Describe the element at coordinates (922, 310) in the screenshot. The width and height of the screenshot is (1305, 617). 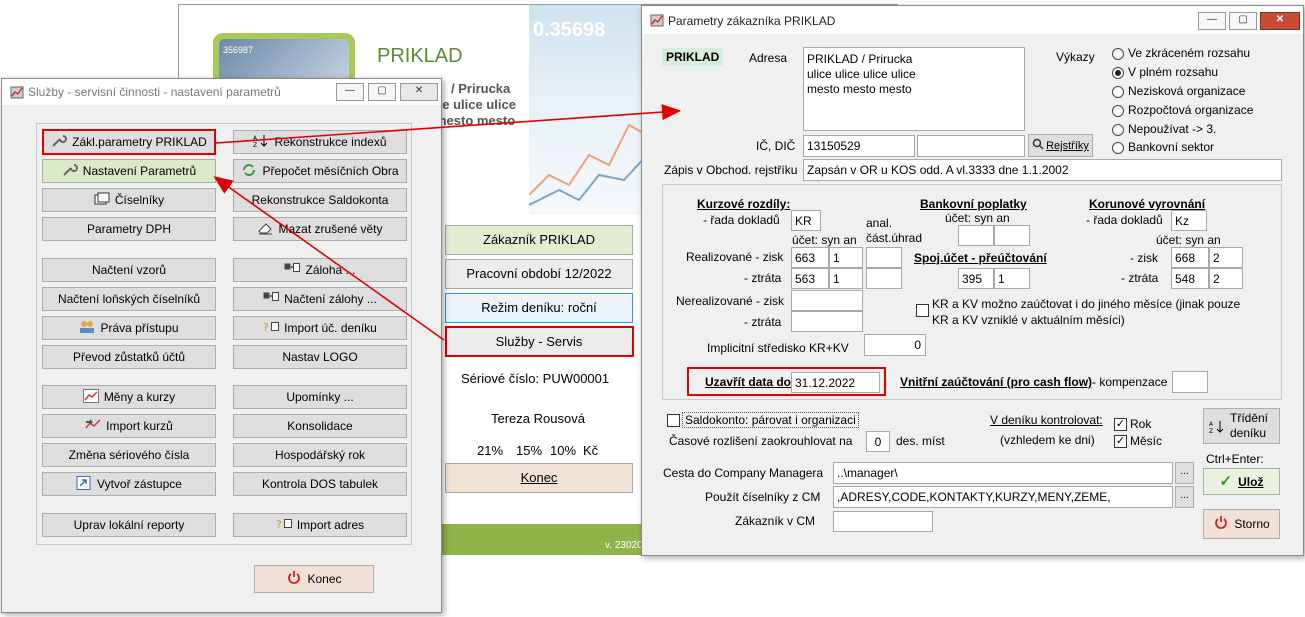
I see `kr-kv-checkbox` at that location.